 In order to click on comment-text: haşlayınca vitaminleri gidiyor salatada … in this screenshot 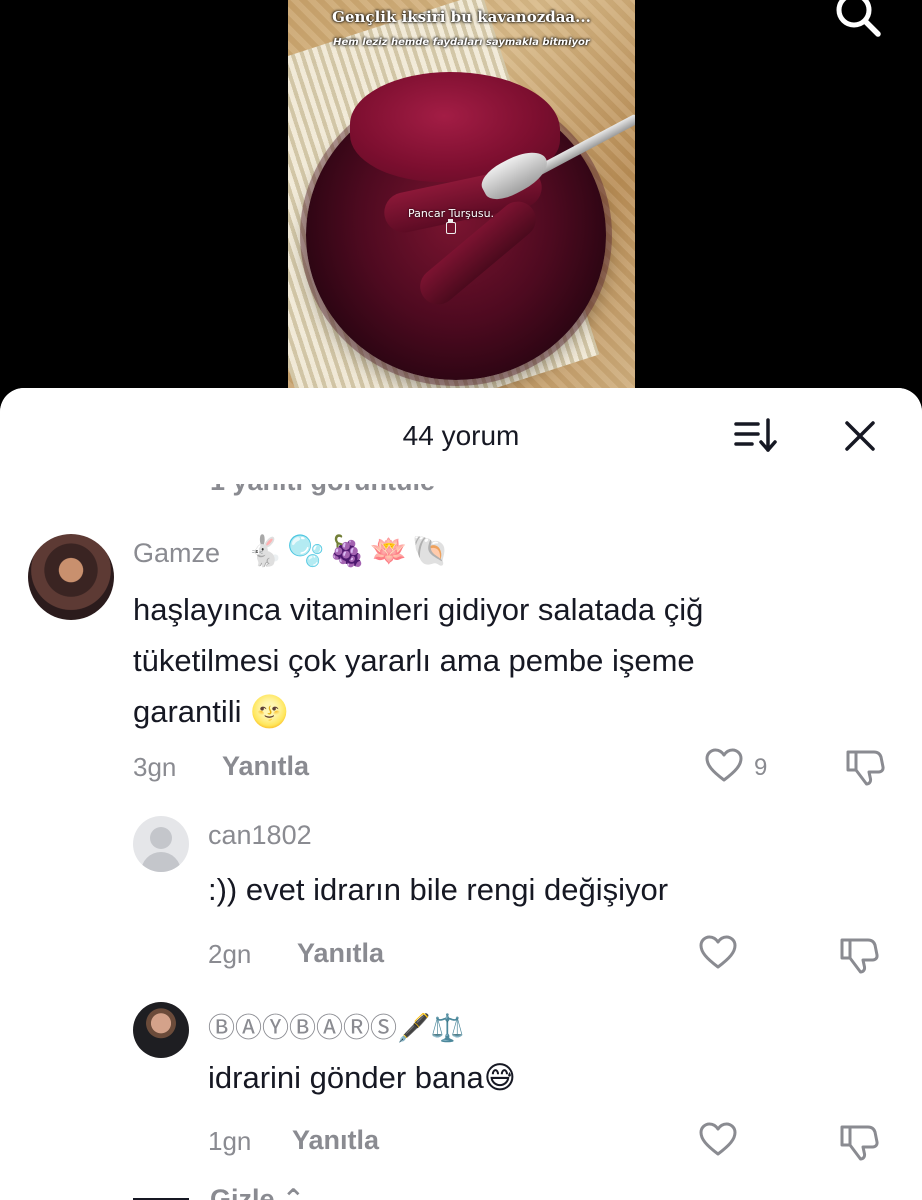, I will do `click(418, 660)`.